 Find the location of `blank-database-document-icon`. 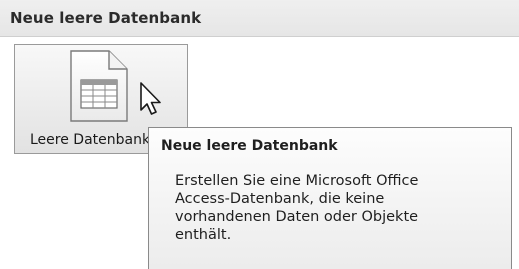

blank-database-document-icon is located at coordinates (99, 86).